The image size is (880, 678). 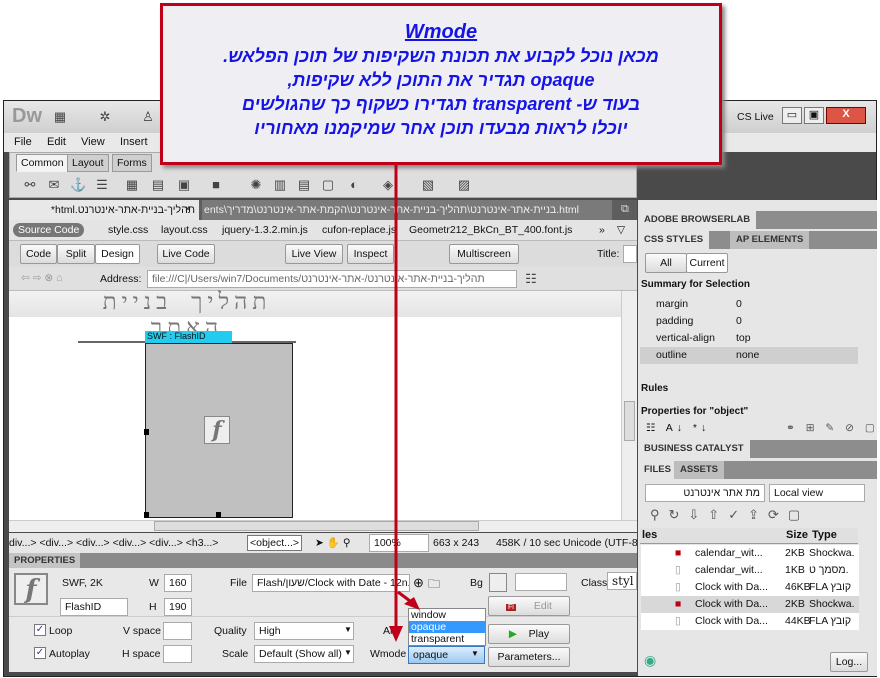 What do you see at coordinates (404, 596) in the screenshot?
I see `arrow-line` at bounding box center [404, 596].